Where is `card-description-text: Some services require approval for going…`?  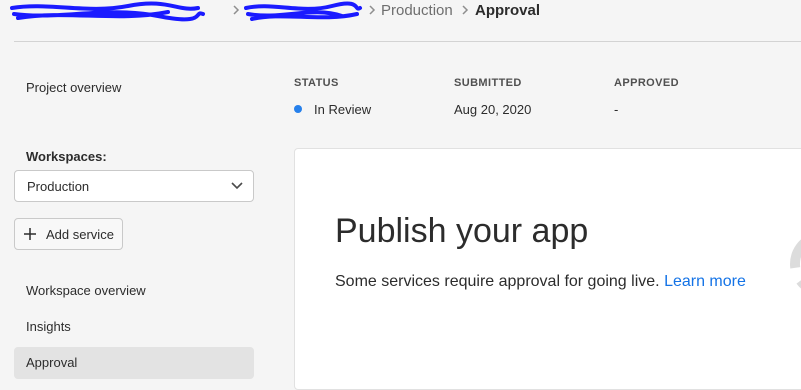 card-description-text: Some services require approval for going… is located at coordinates (497, 281).